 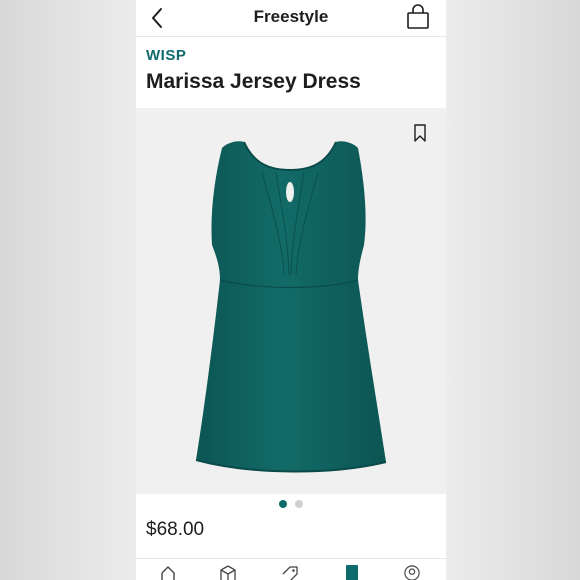 I want to click on home-icon, so click(x=168, y=573).